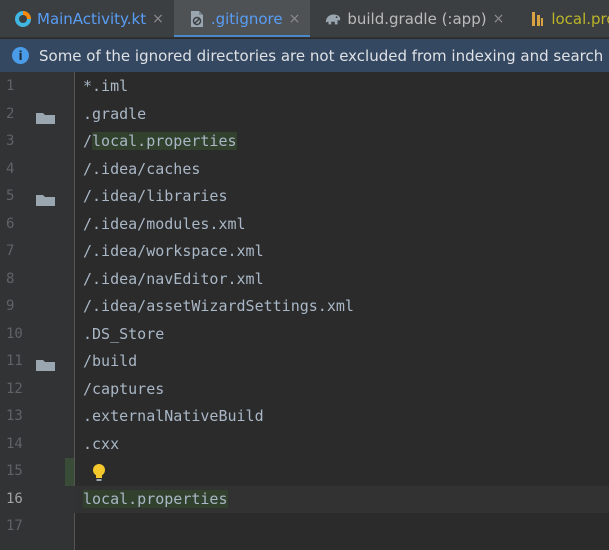 The image size is (609, 550). Describe the element at coordinates (10, 278) in the screenshot. I see `line-number: 8` at that location.